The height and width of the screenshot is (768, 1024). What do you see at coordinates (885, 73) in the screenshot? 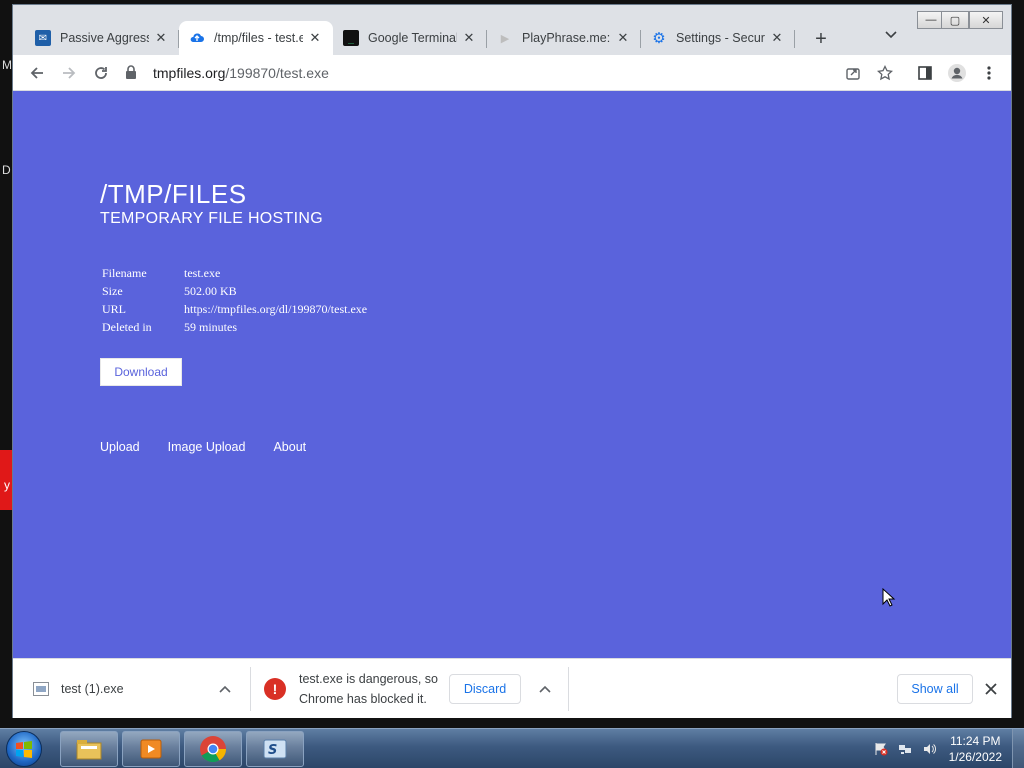
I see `bookmark-star-button` at bounding box center [885, 73].